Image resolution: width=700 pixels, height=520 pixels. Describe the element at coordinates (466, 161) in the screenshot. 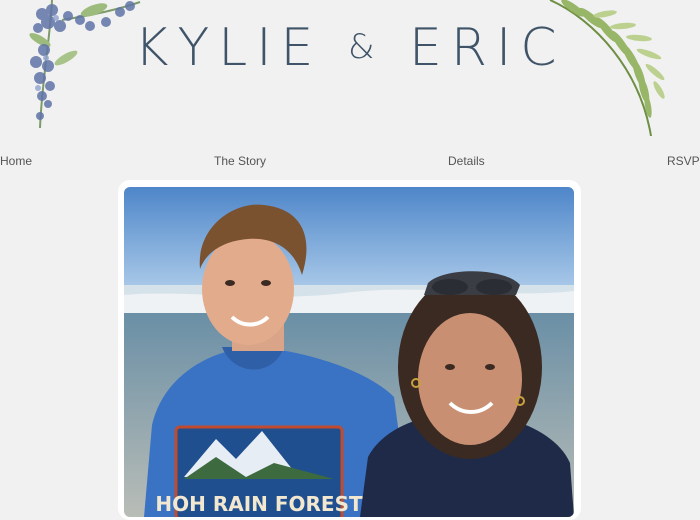

I see `nav-details: Details` at that location.